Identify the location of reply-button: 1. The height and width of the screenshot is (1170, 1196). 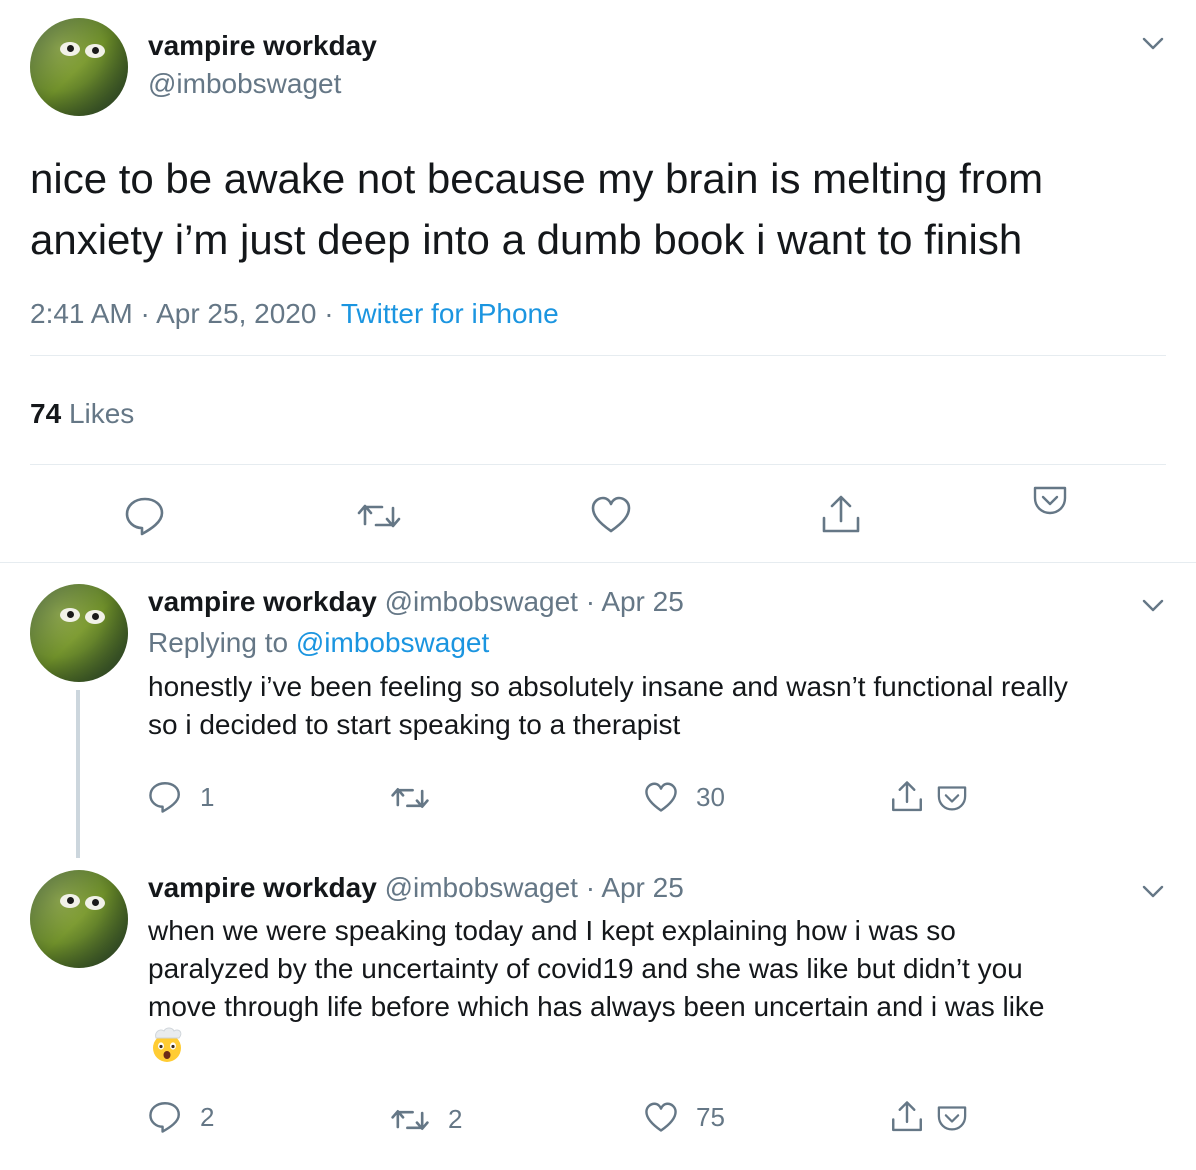
(181, 797).